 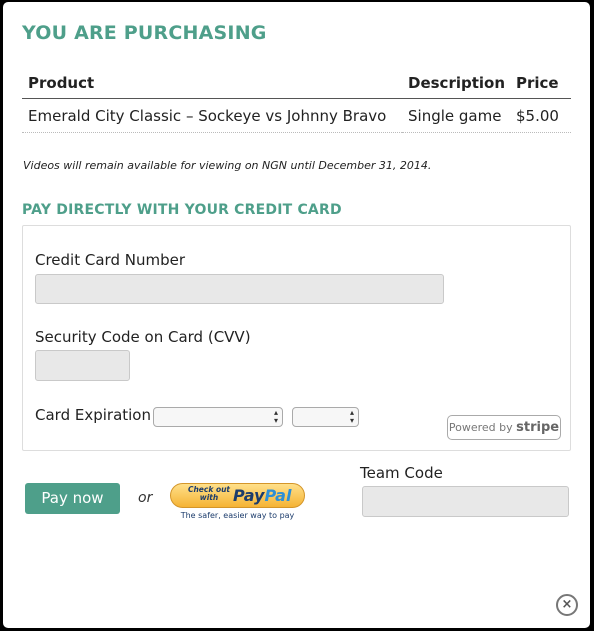 I want to click on paypal-logo: PayPal, so click(x=262, y=495).